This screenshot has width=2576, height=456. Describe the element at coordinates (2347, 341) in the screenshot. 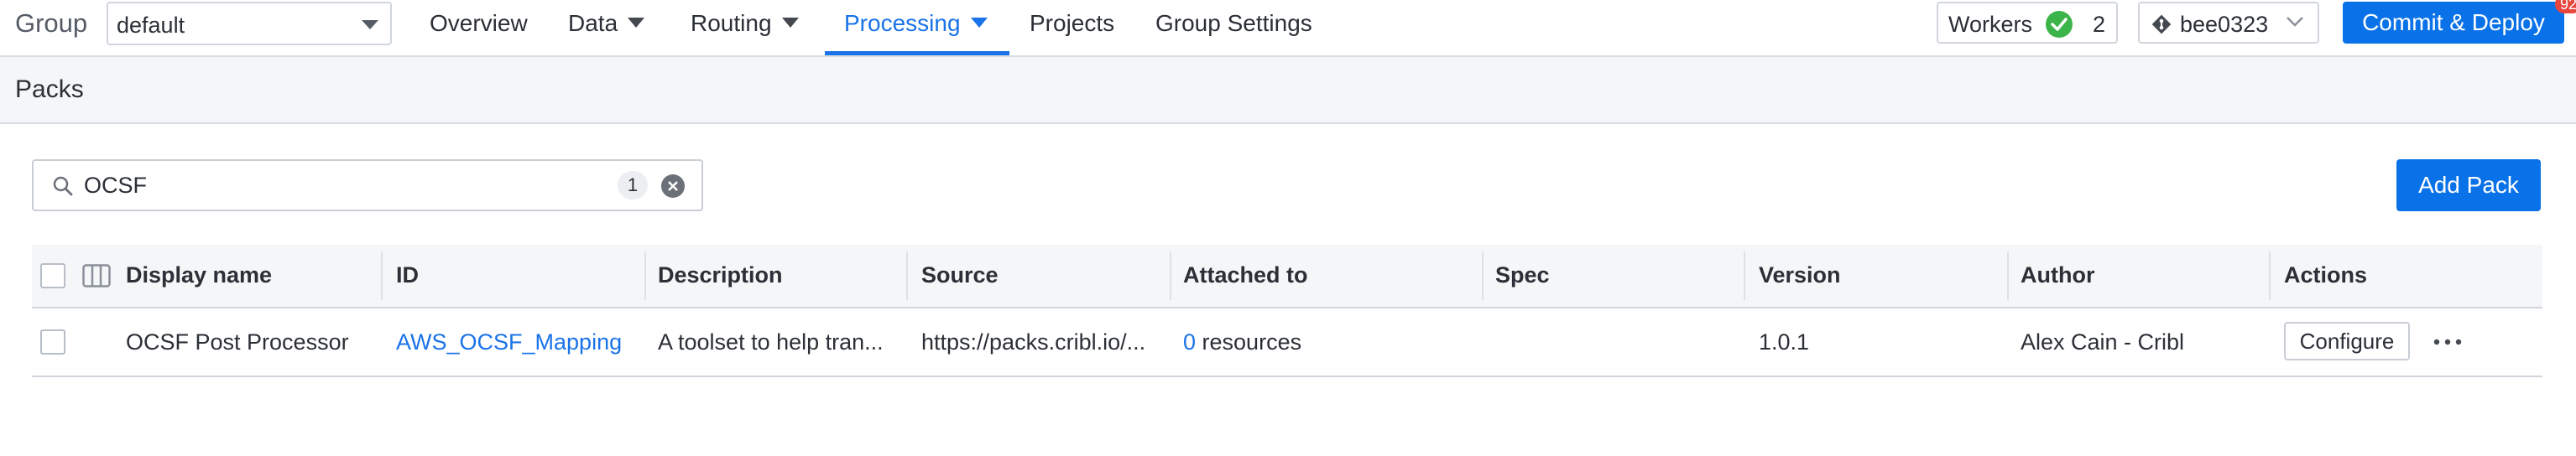

I see `configure-button: Configure` at that location.